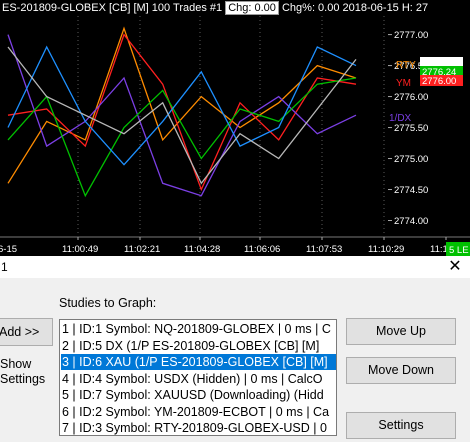  What do you see at coordinates (262, 249) in the screenshot?
I see `time-tick-label: 11:06:06` at bounding box center [262, 249].